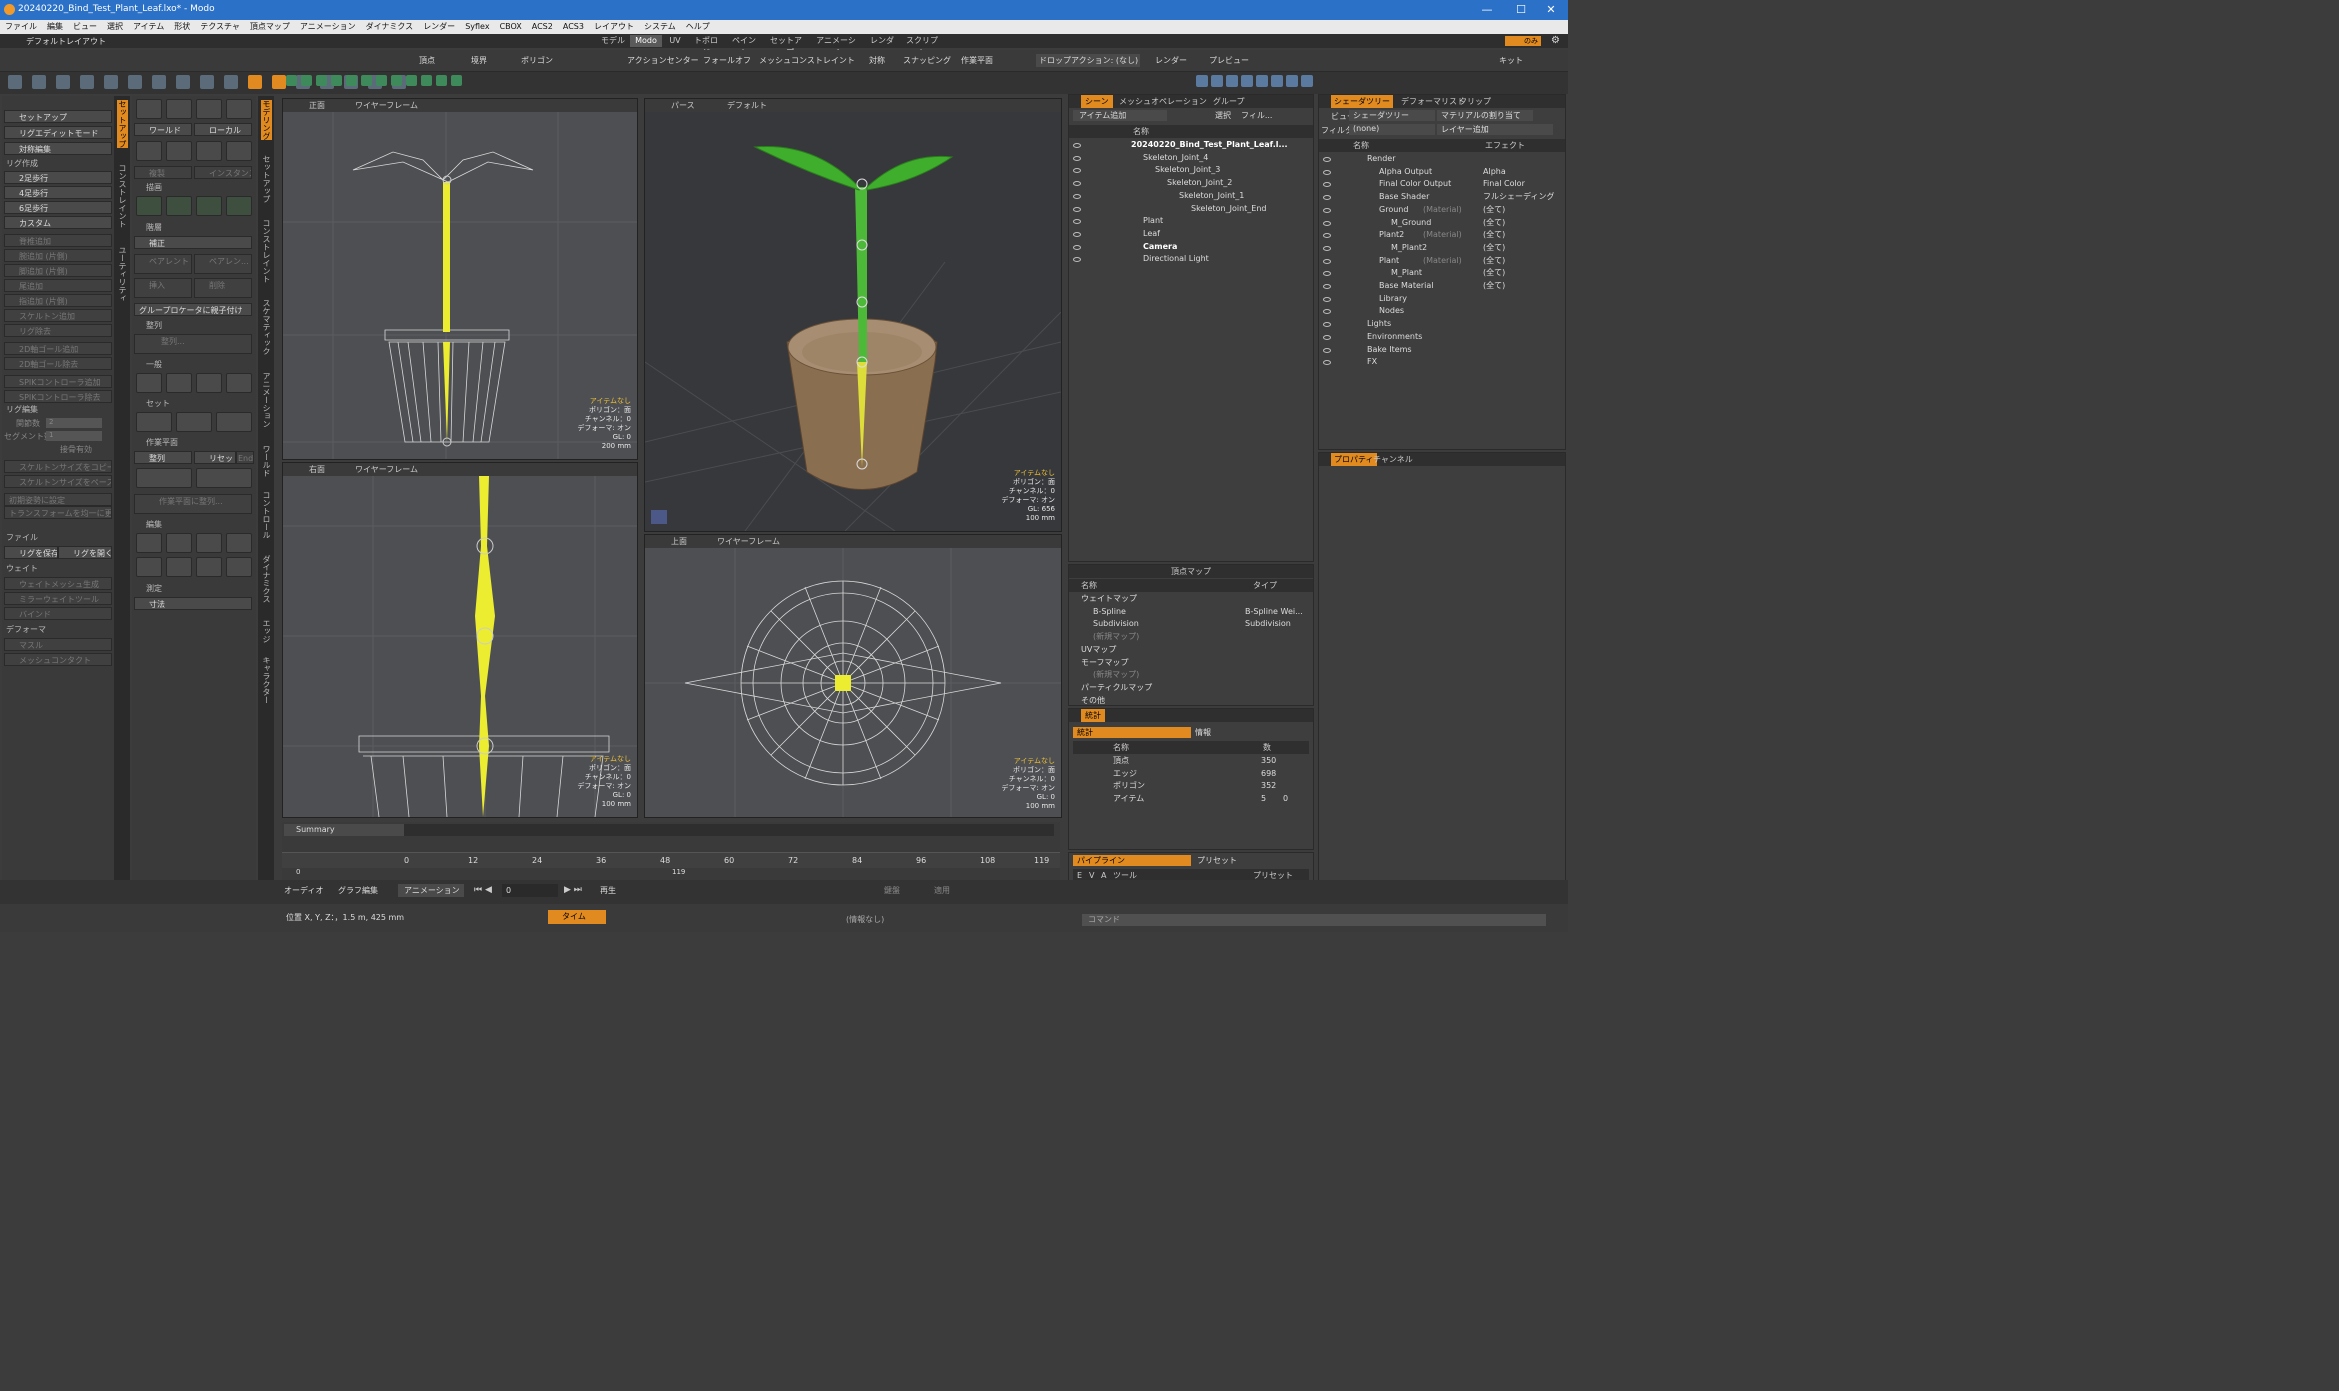 The height and width of the screenshot is (1391, 2339). Describe the element at coordinates (386, 105) in the screenshot. I see `viewport-front-mode: ワイヤーフレーム` at that location.